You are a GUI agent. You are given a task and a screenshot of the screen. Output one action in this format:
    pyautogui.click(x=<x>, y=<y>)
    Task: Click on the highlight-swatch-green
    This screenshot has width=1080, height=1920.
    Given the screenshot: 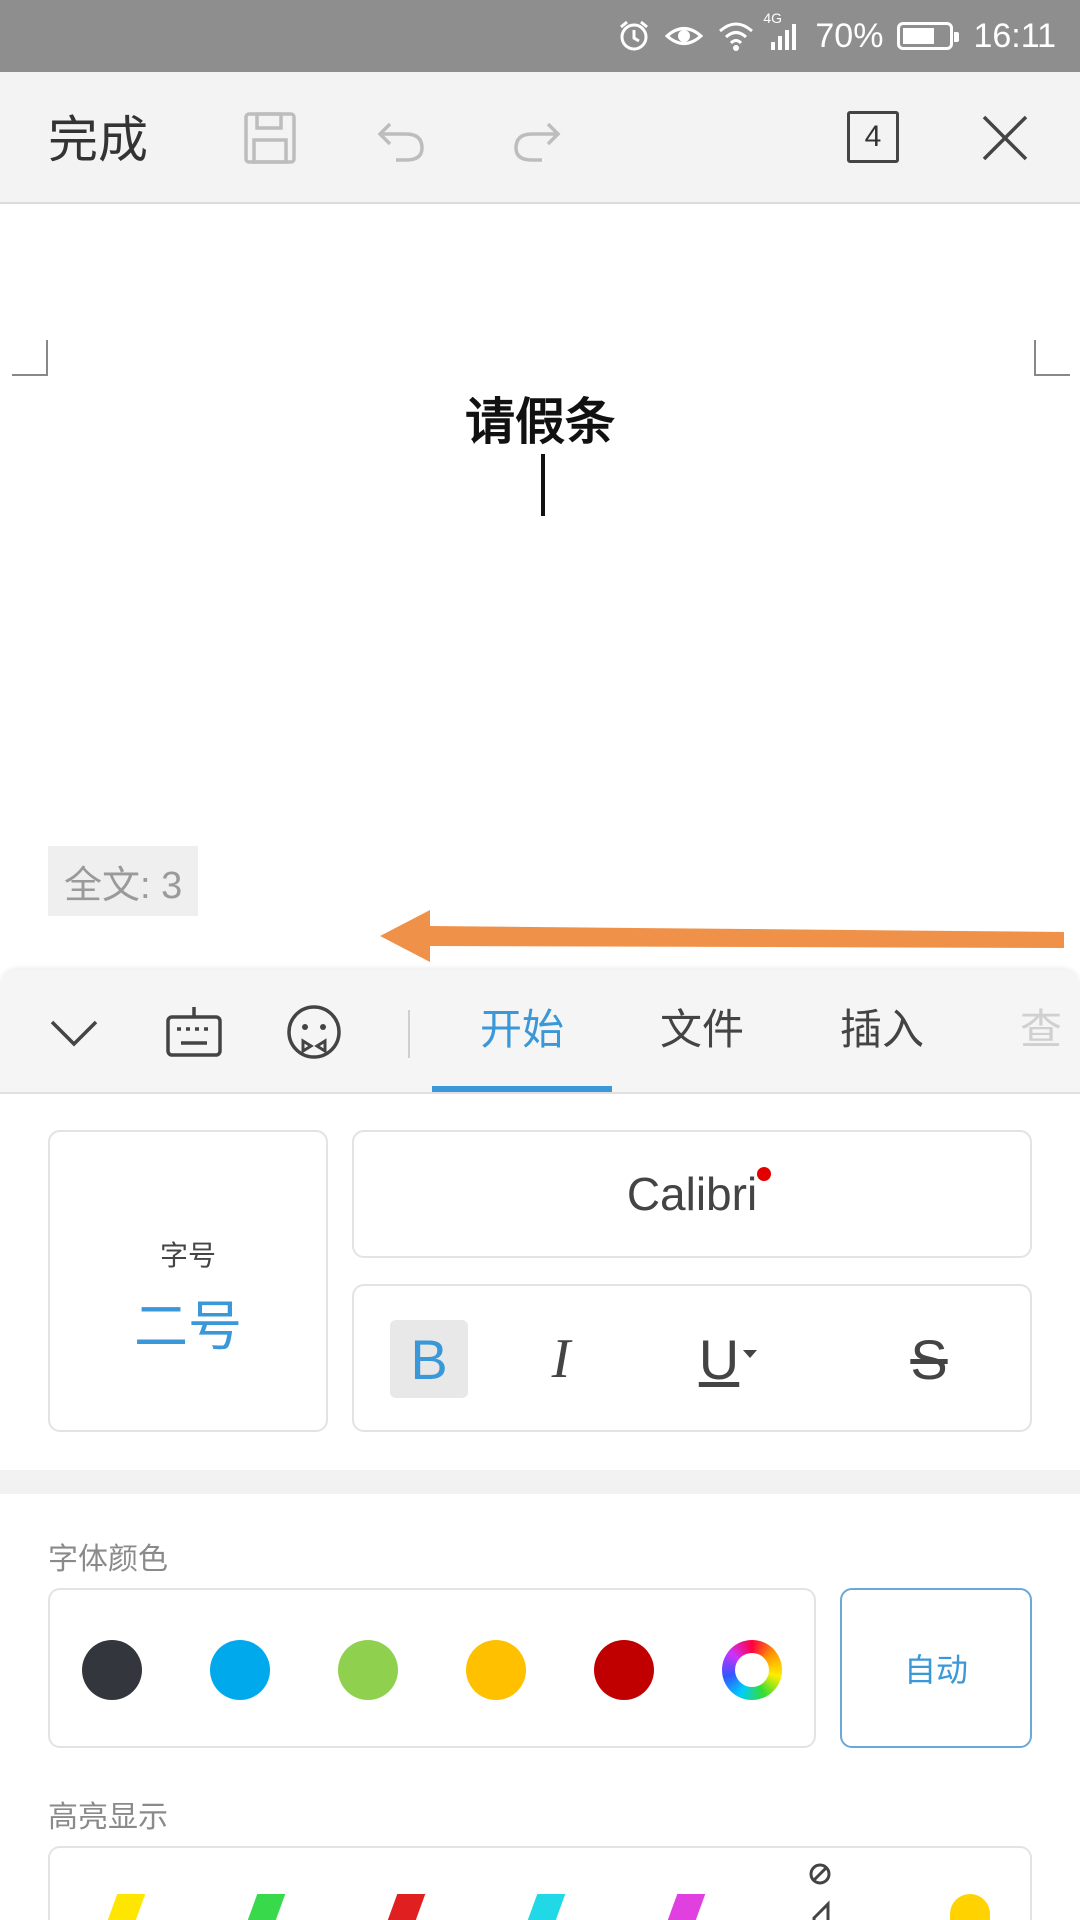 What is the action you would take?
    pyautogui.click(x=264, y=1907)
    